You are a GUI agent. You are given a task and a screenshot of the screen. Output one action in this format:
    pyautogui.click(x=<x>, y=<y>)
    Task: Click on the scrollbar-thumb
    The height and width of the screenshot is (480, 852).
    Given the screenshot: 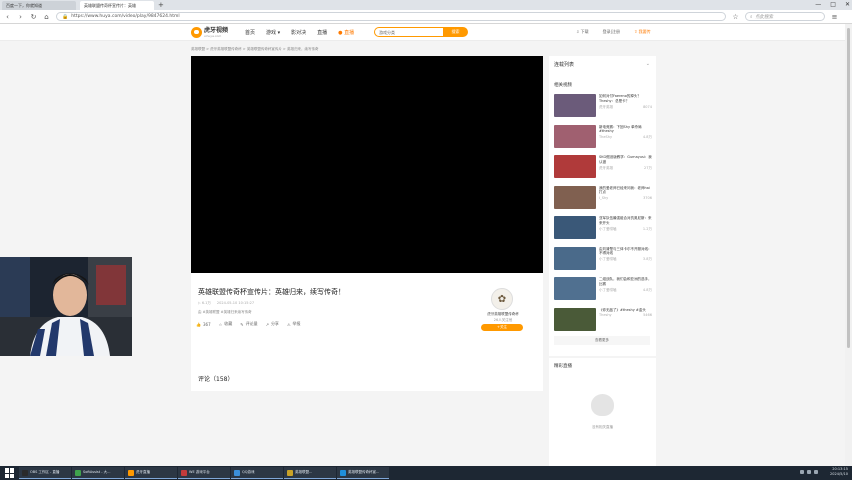 What is the action you would take?
    pyautogui.click(x=848, y=188)
    